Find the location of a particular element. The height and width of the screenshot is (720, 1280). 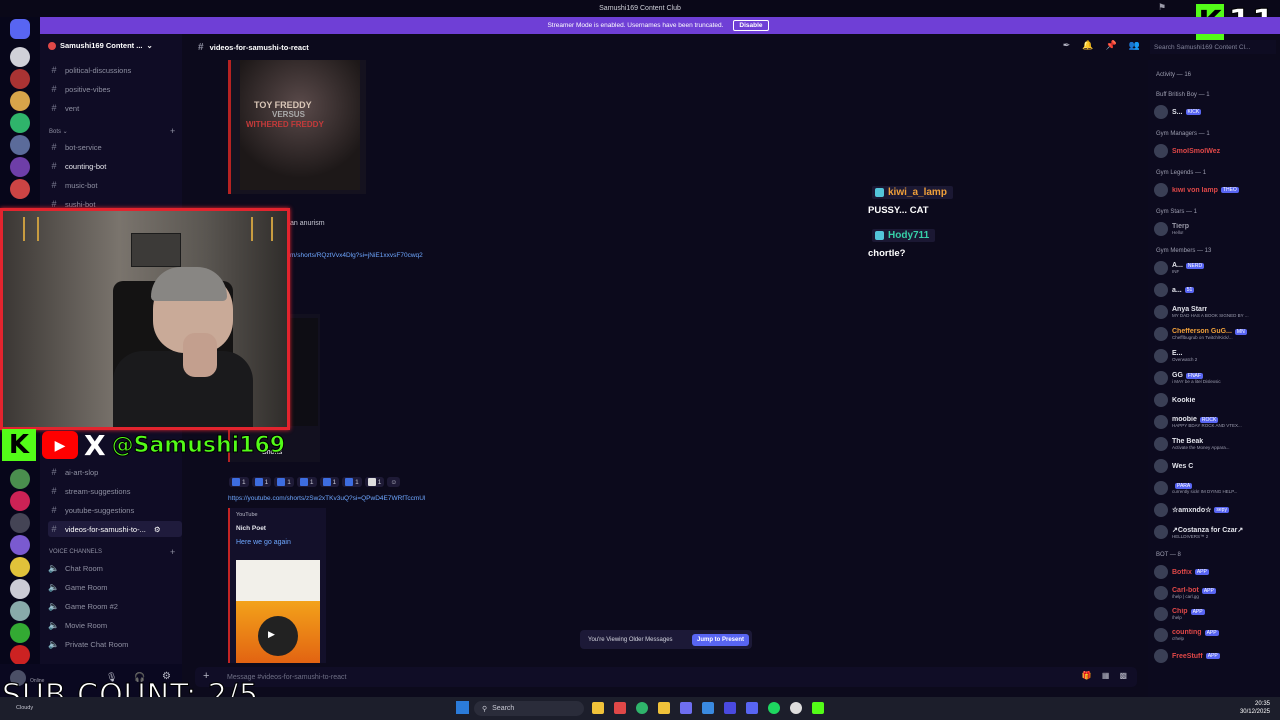

member-item: kiwi von lamp THEO is located at coordinates (1216, 190).